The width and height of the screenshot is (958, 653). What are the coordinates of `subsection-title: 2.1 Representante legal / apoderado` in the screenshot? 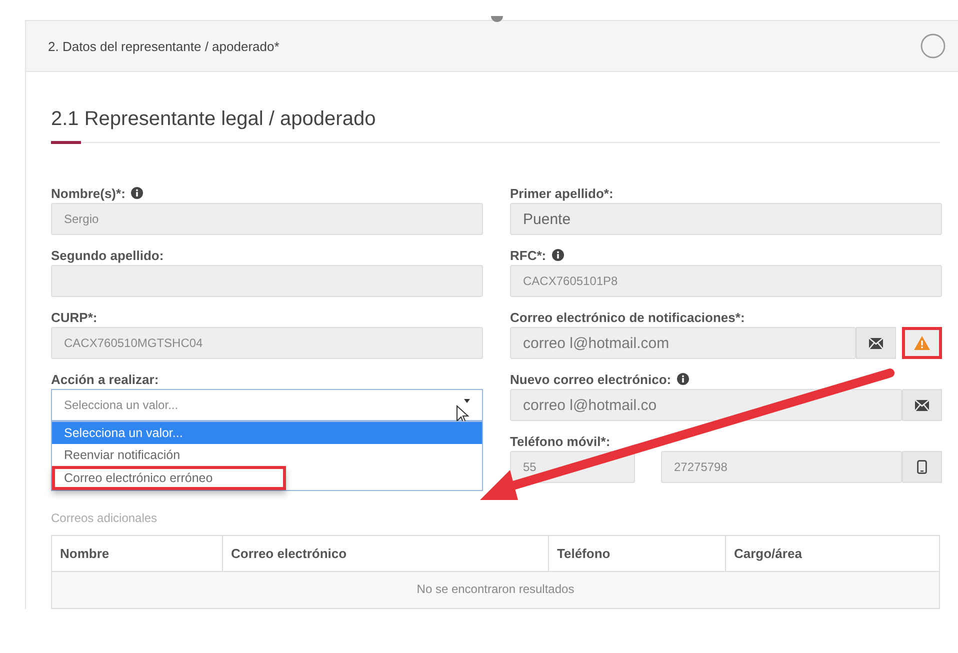 It's located at (214, 119).